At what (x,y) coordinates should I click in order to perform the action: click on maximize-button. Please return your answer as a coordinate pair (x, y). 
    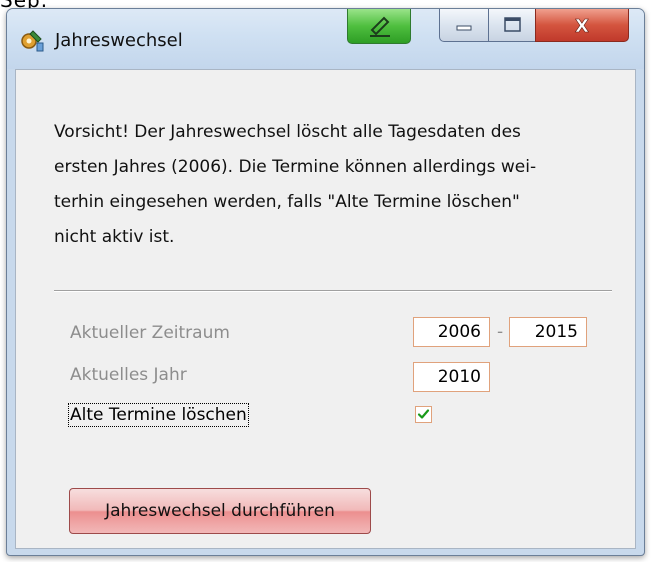
    Looking at the image, I should click on (512, 25).